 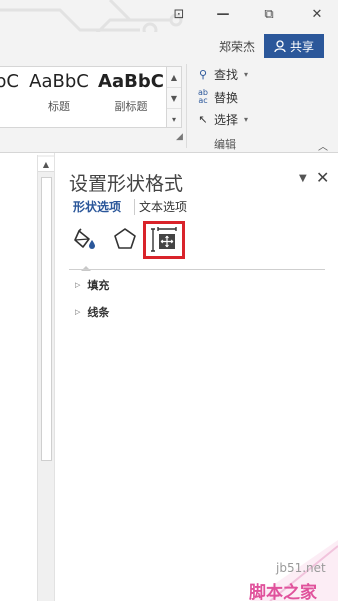 I want to click on vertical-scrollbar: ▲, so click(x=46, y=378).